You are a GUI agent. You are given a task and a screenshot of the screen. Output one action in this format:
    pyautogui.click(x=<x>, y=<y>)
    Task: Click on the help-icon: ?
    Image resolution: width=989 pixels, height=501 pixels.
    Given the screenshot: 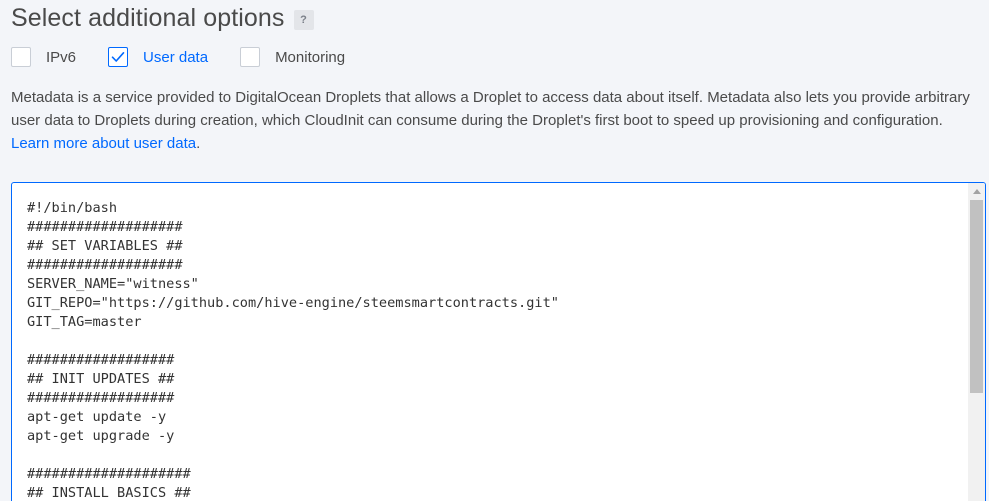 What is the action you would take?
    pyautogui.click(x=303, y=19)
    